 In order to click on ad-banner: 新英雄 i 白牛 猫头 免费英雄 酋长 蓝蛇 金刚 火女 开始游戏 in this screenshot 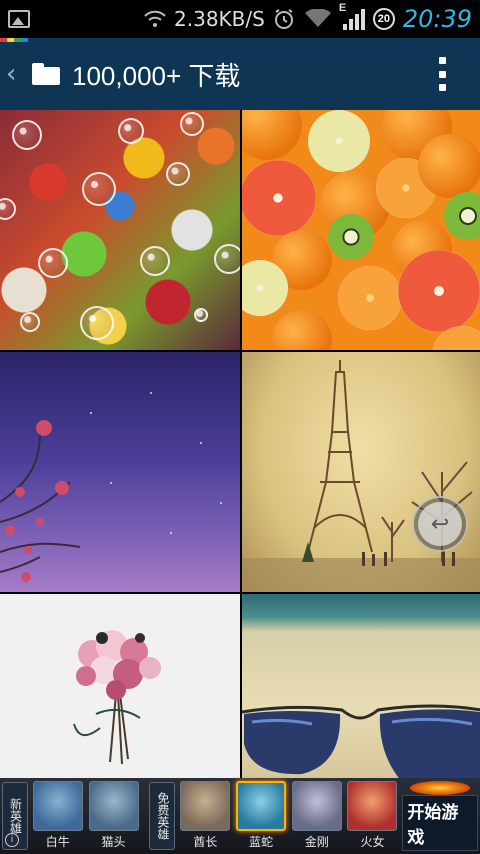, I will do `click(240, 816)`.